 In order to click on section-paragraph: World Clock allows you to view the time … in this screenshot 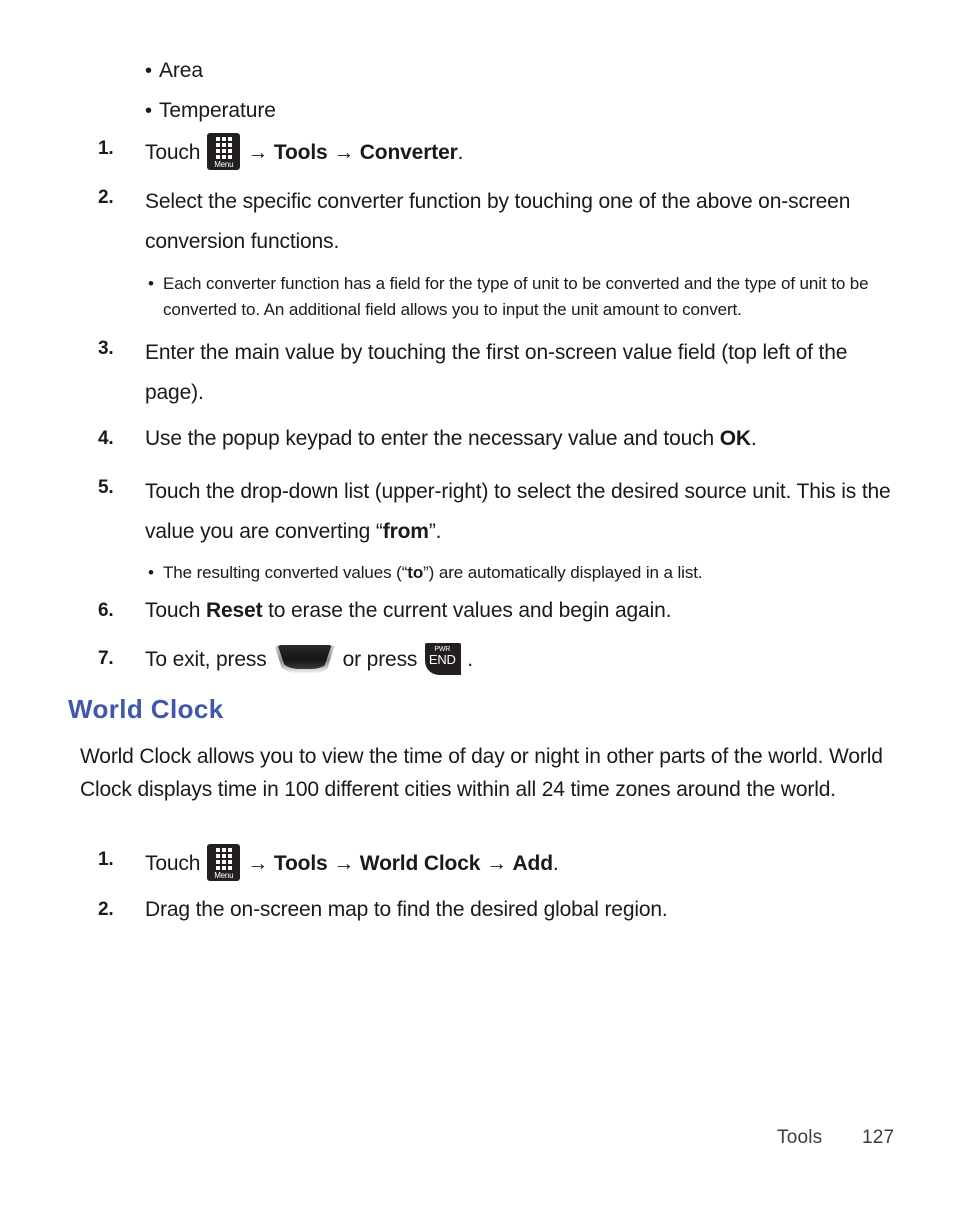, I will do `click(481, 773)`.